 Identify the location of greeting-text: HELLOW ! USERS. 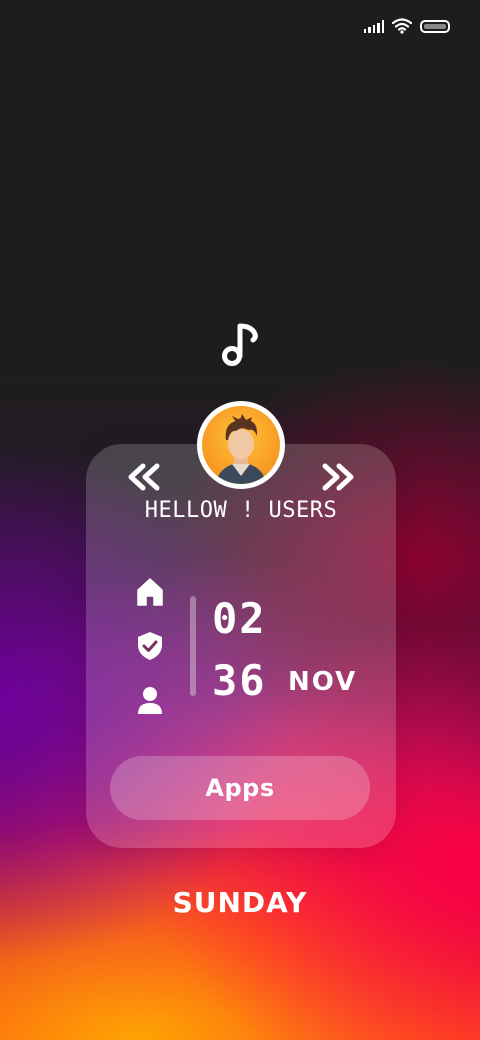
(241, 510).